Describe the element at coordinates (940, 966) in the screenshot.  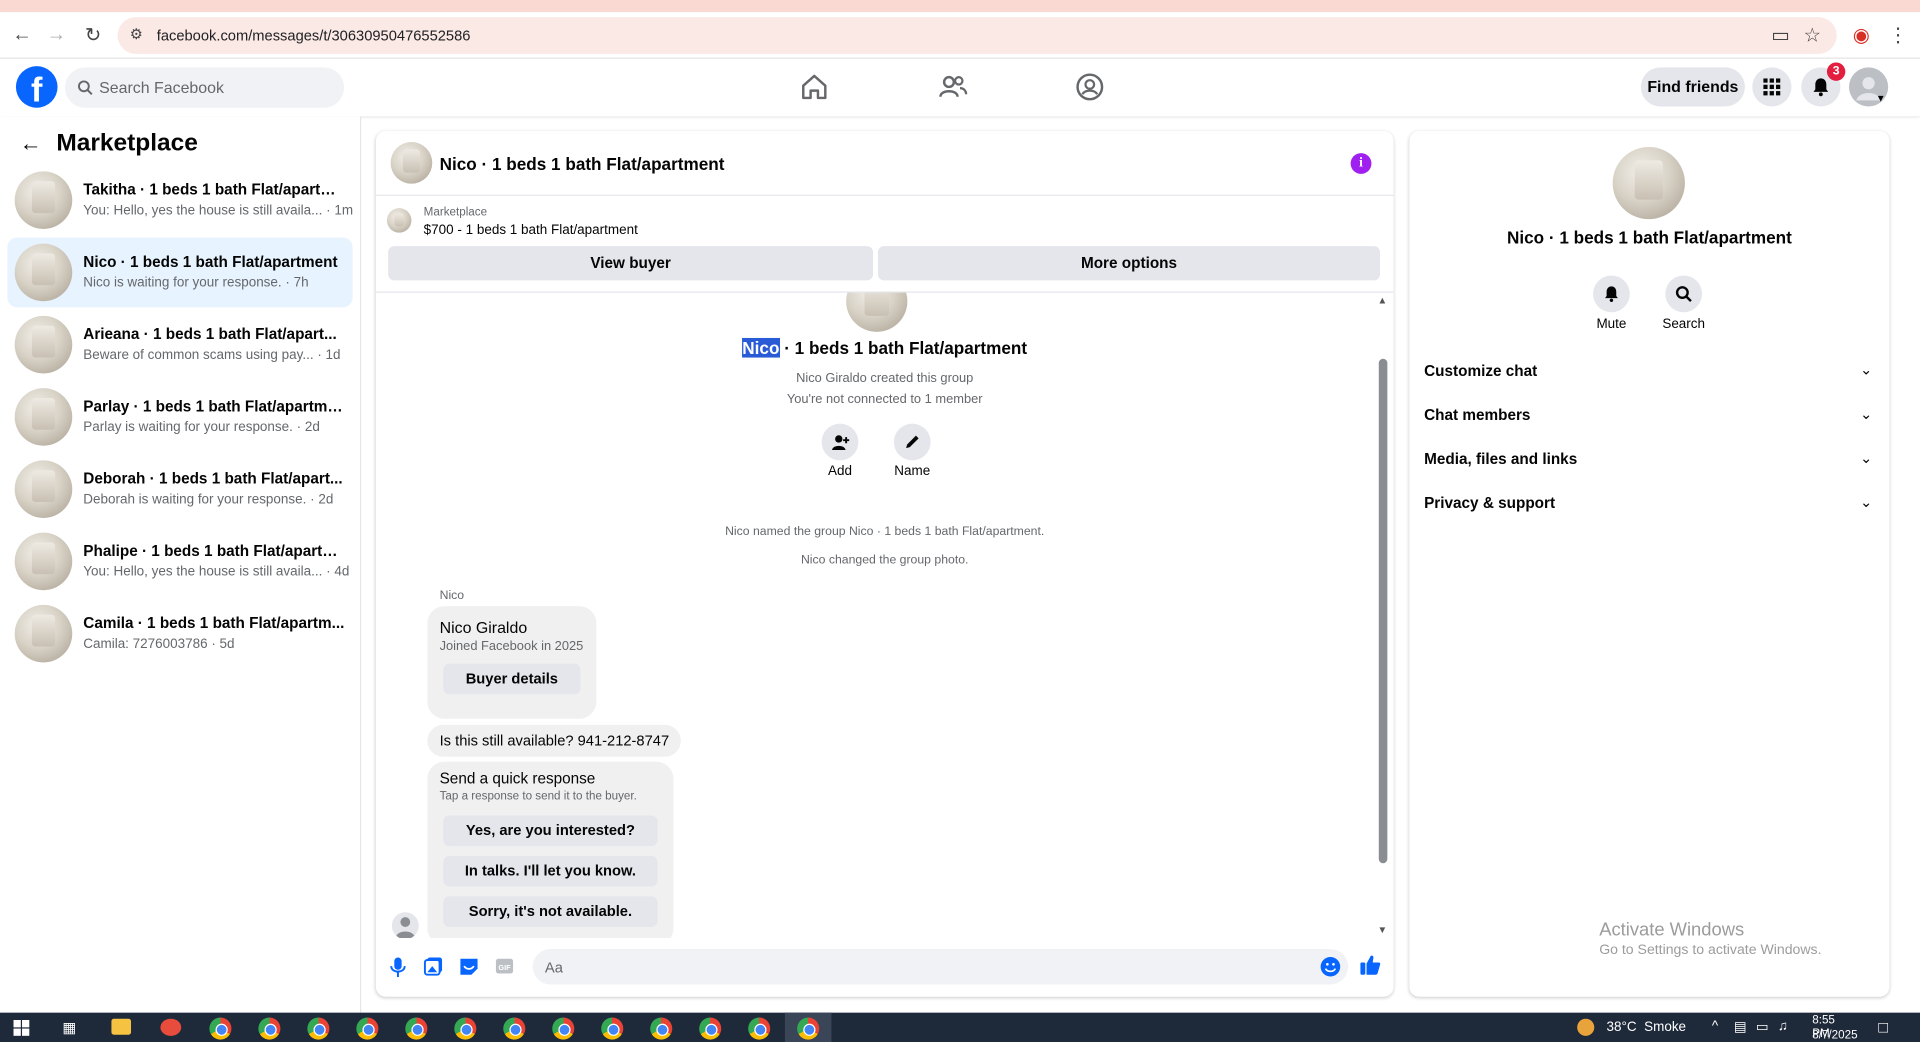
I see `message-input: Aa` at that location.